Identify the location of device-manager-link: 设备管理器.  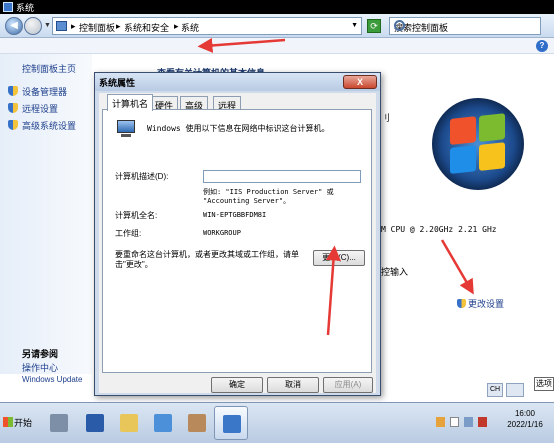
(44, 91).